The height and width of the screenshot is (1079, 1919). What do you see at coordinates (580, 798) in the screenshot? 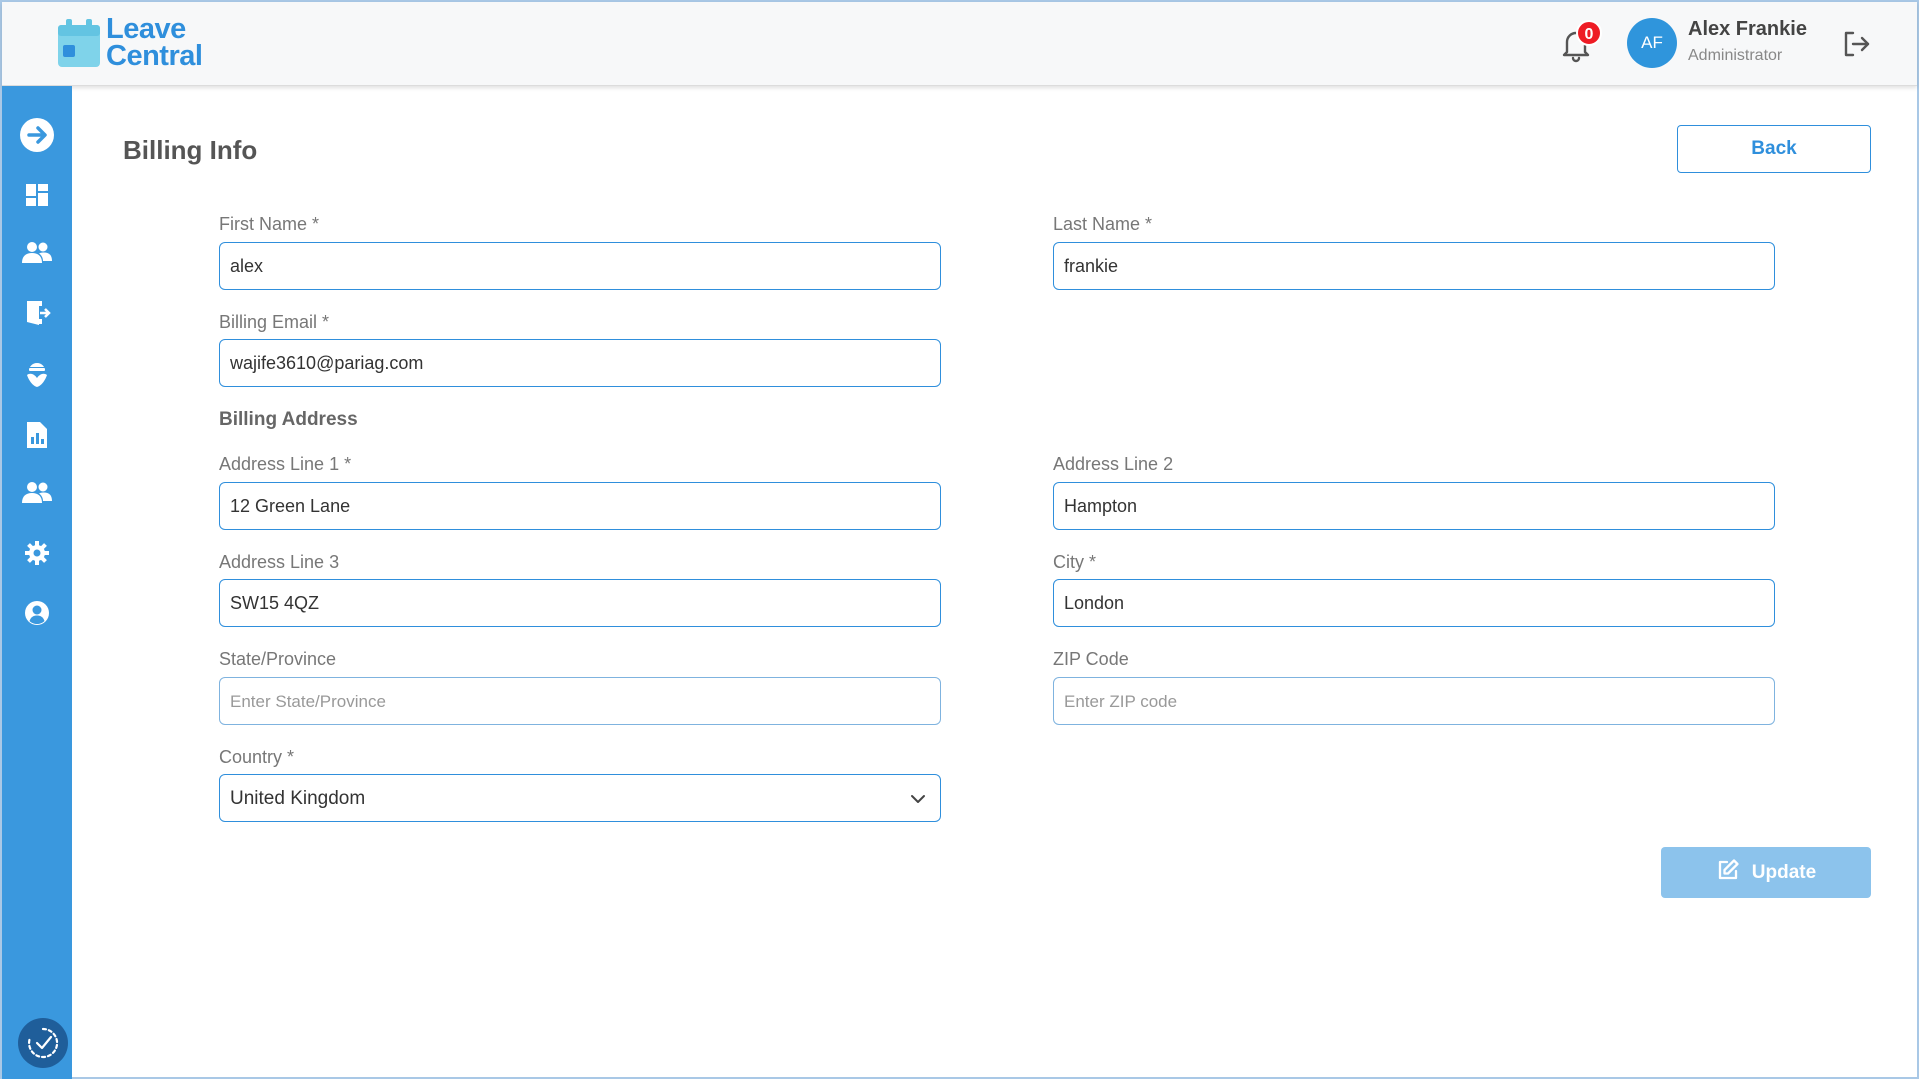
I see `country-select: United Kingdom` at bounding box center [580, 798].